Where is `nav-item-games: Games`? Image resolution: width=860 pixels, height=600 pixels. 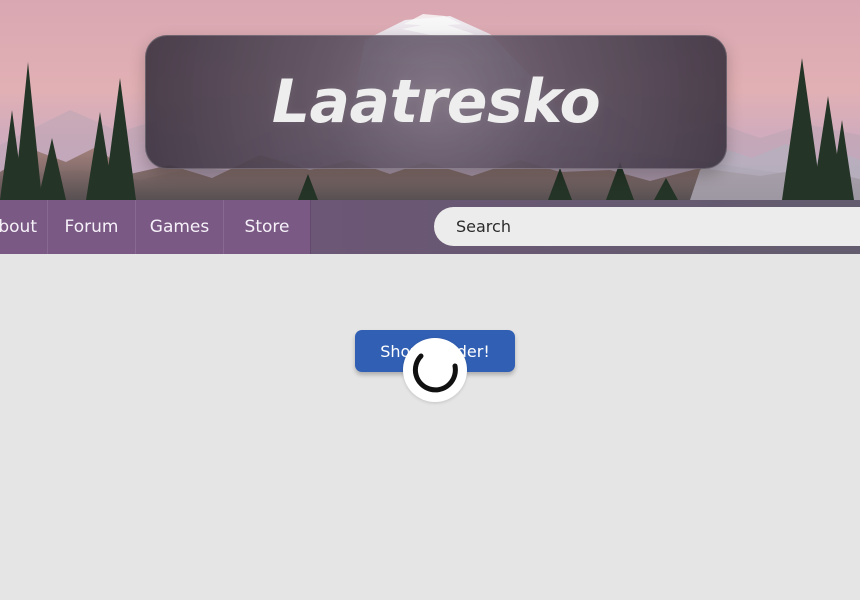
nav-item-games: Games is located at coordinates (180, 227).